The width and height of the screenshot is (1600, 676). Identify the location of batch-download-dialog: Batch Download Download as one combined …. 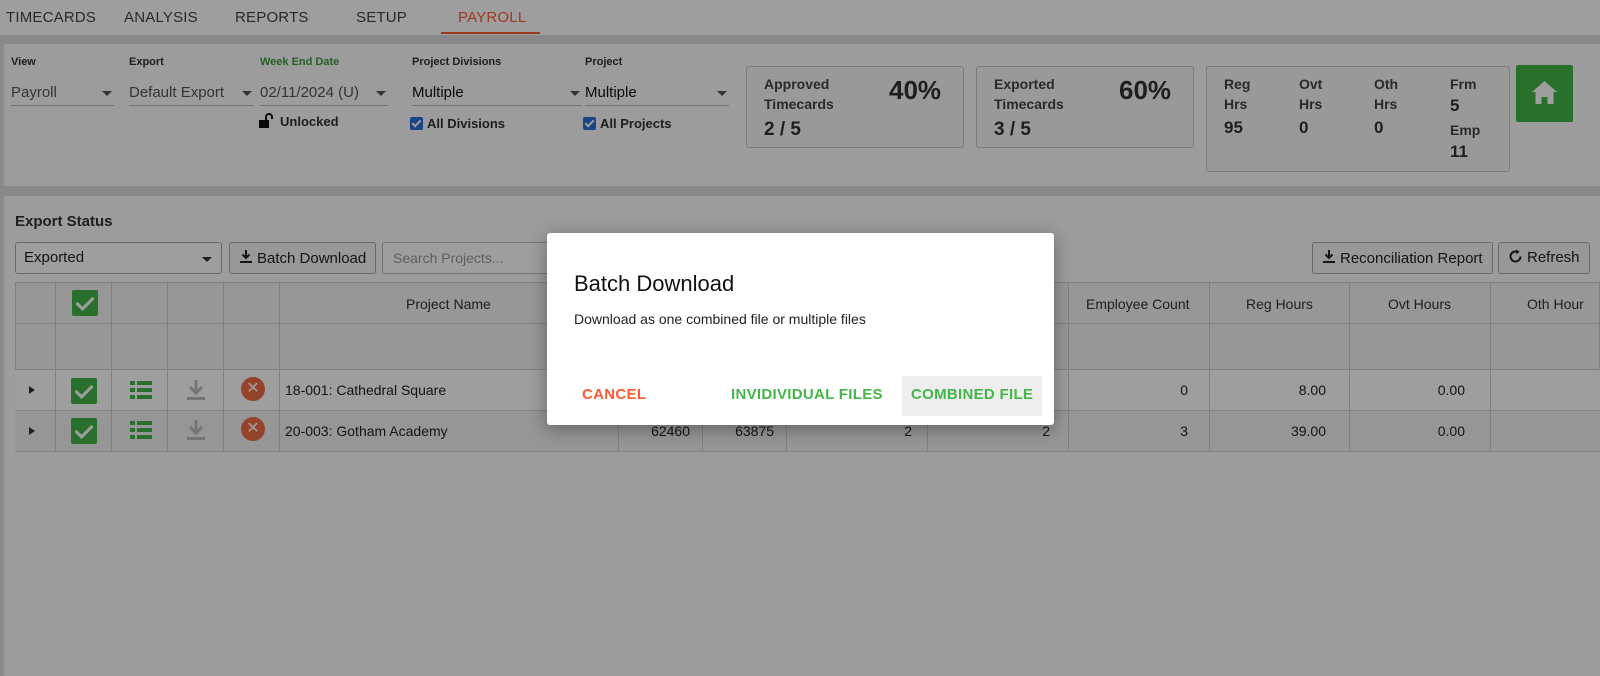
(800, 329).